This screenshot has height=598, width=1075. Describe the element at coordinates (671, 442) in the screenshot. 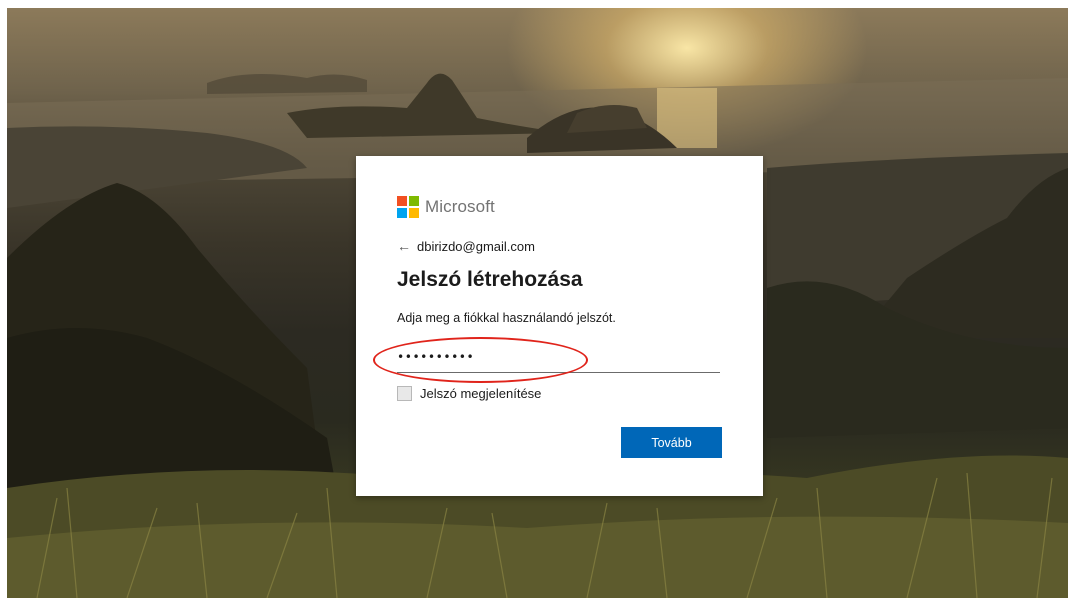

I see `next-button: Tovább` at that location.